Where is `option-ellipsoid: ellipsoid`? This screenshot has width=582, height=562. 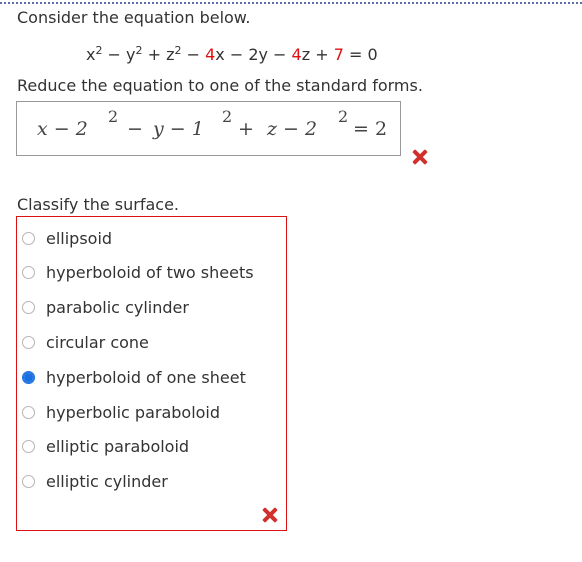 option-ellipsoid: ellipsoid is located at coordinates (67, 238).